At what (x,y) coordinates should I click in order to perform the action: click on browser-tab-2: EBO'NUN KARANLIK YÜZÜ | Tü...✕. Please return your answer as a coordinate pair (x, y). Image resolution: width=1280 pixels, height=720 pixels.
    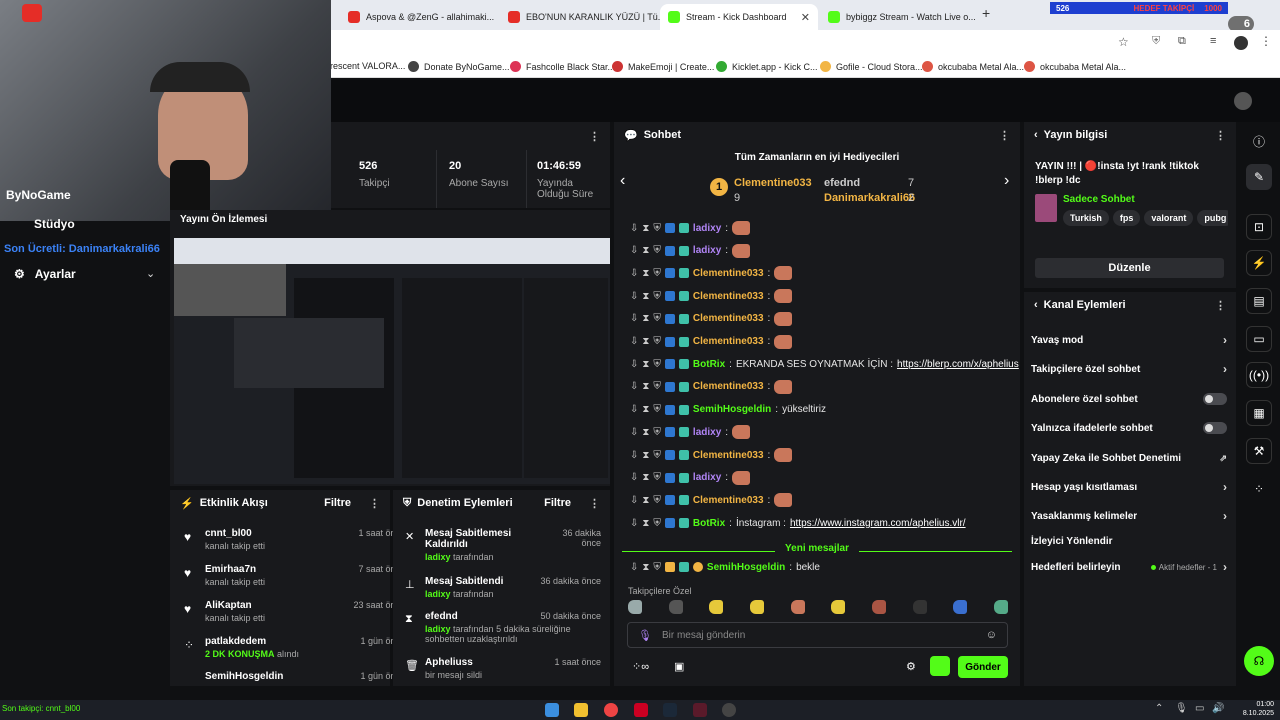
    Looking at the image, I should click on (580, 17).